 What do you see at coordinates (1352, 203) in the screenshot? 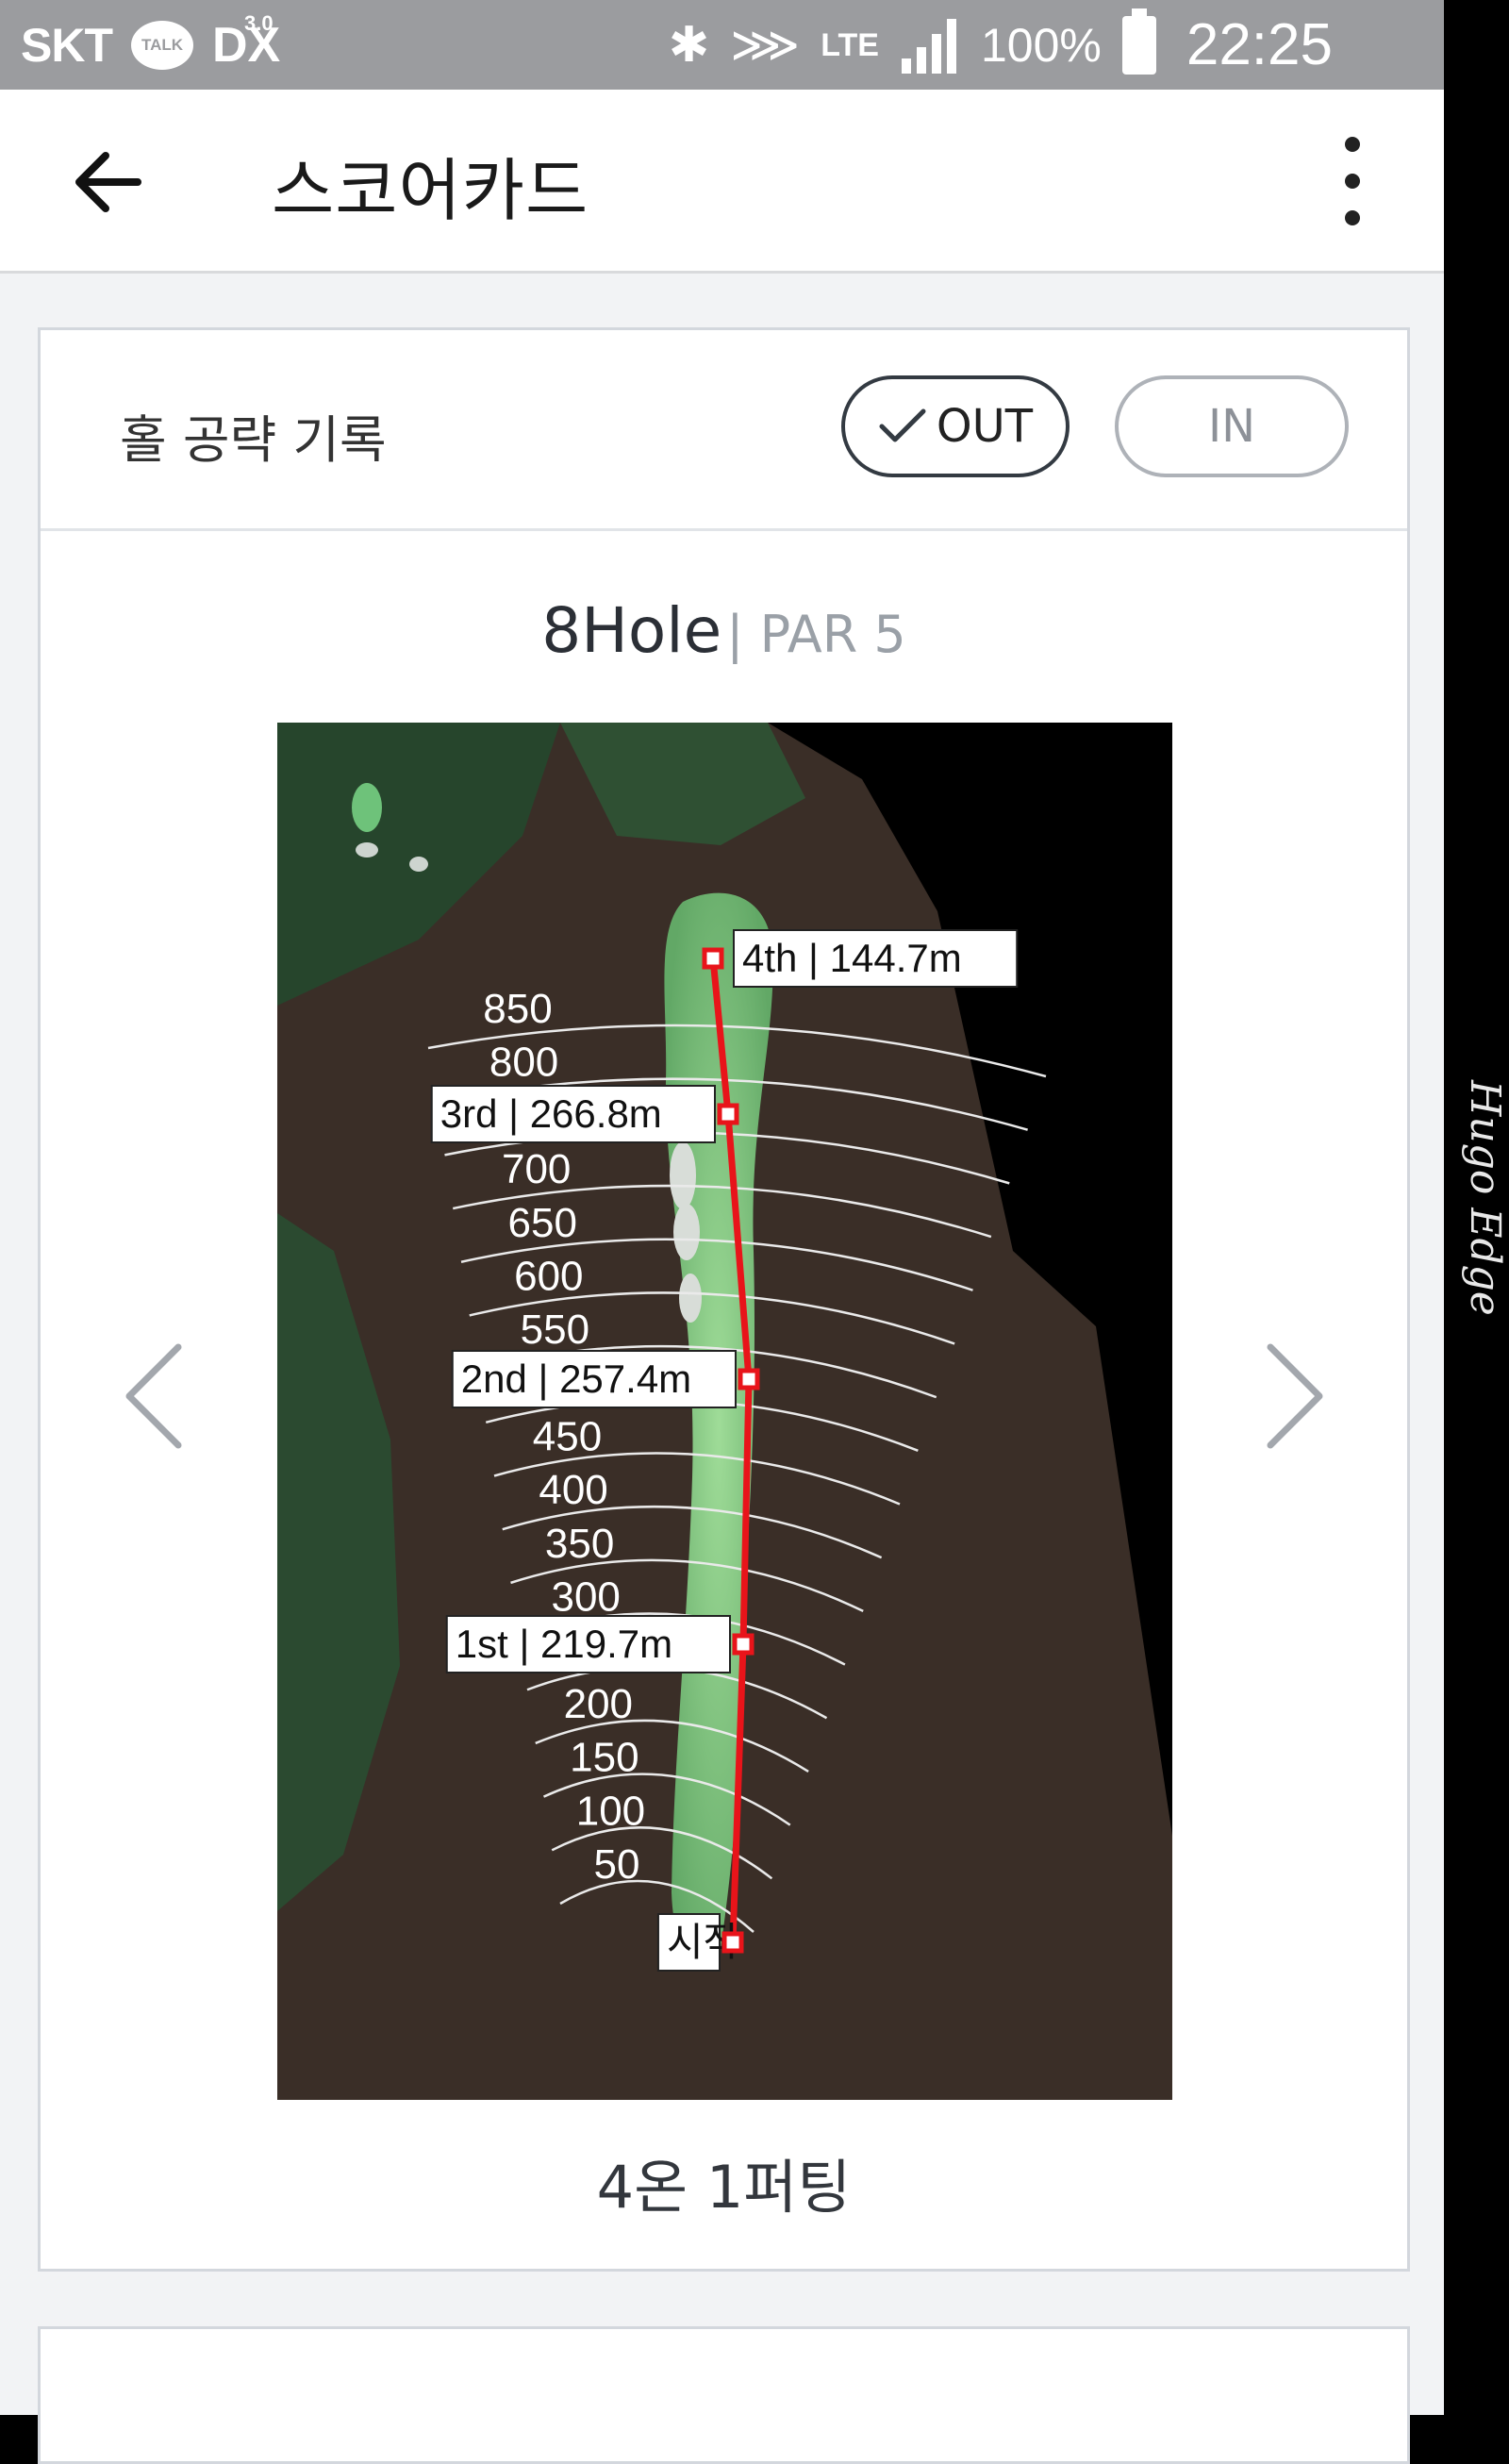
I see `more-options-icon` at bounding box center [1352, 203].